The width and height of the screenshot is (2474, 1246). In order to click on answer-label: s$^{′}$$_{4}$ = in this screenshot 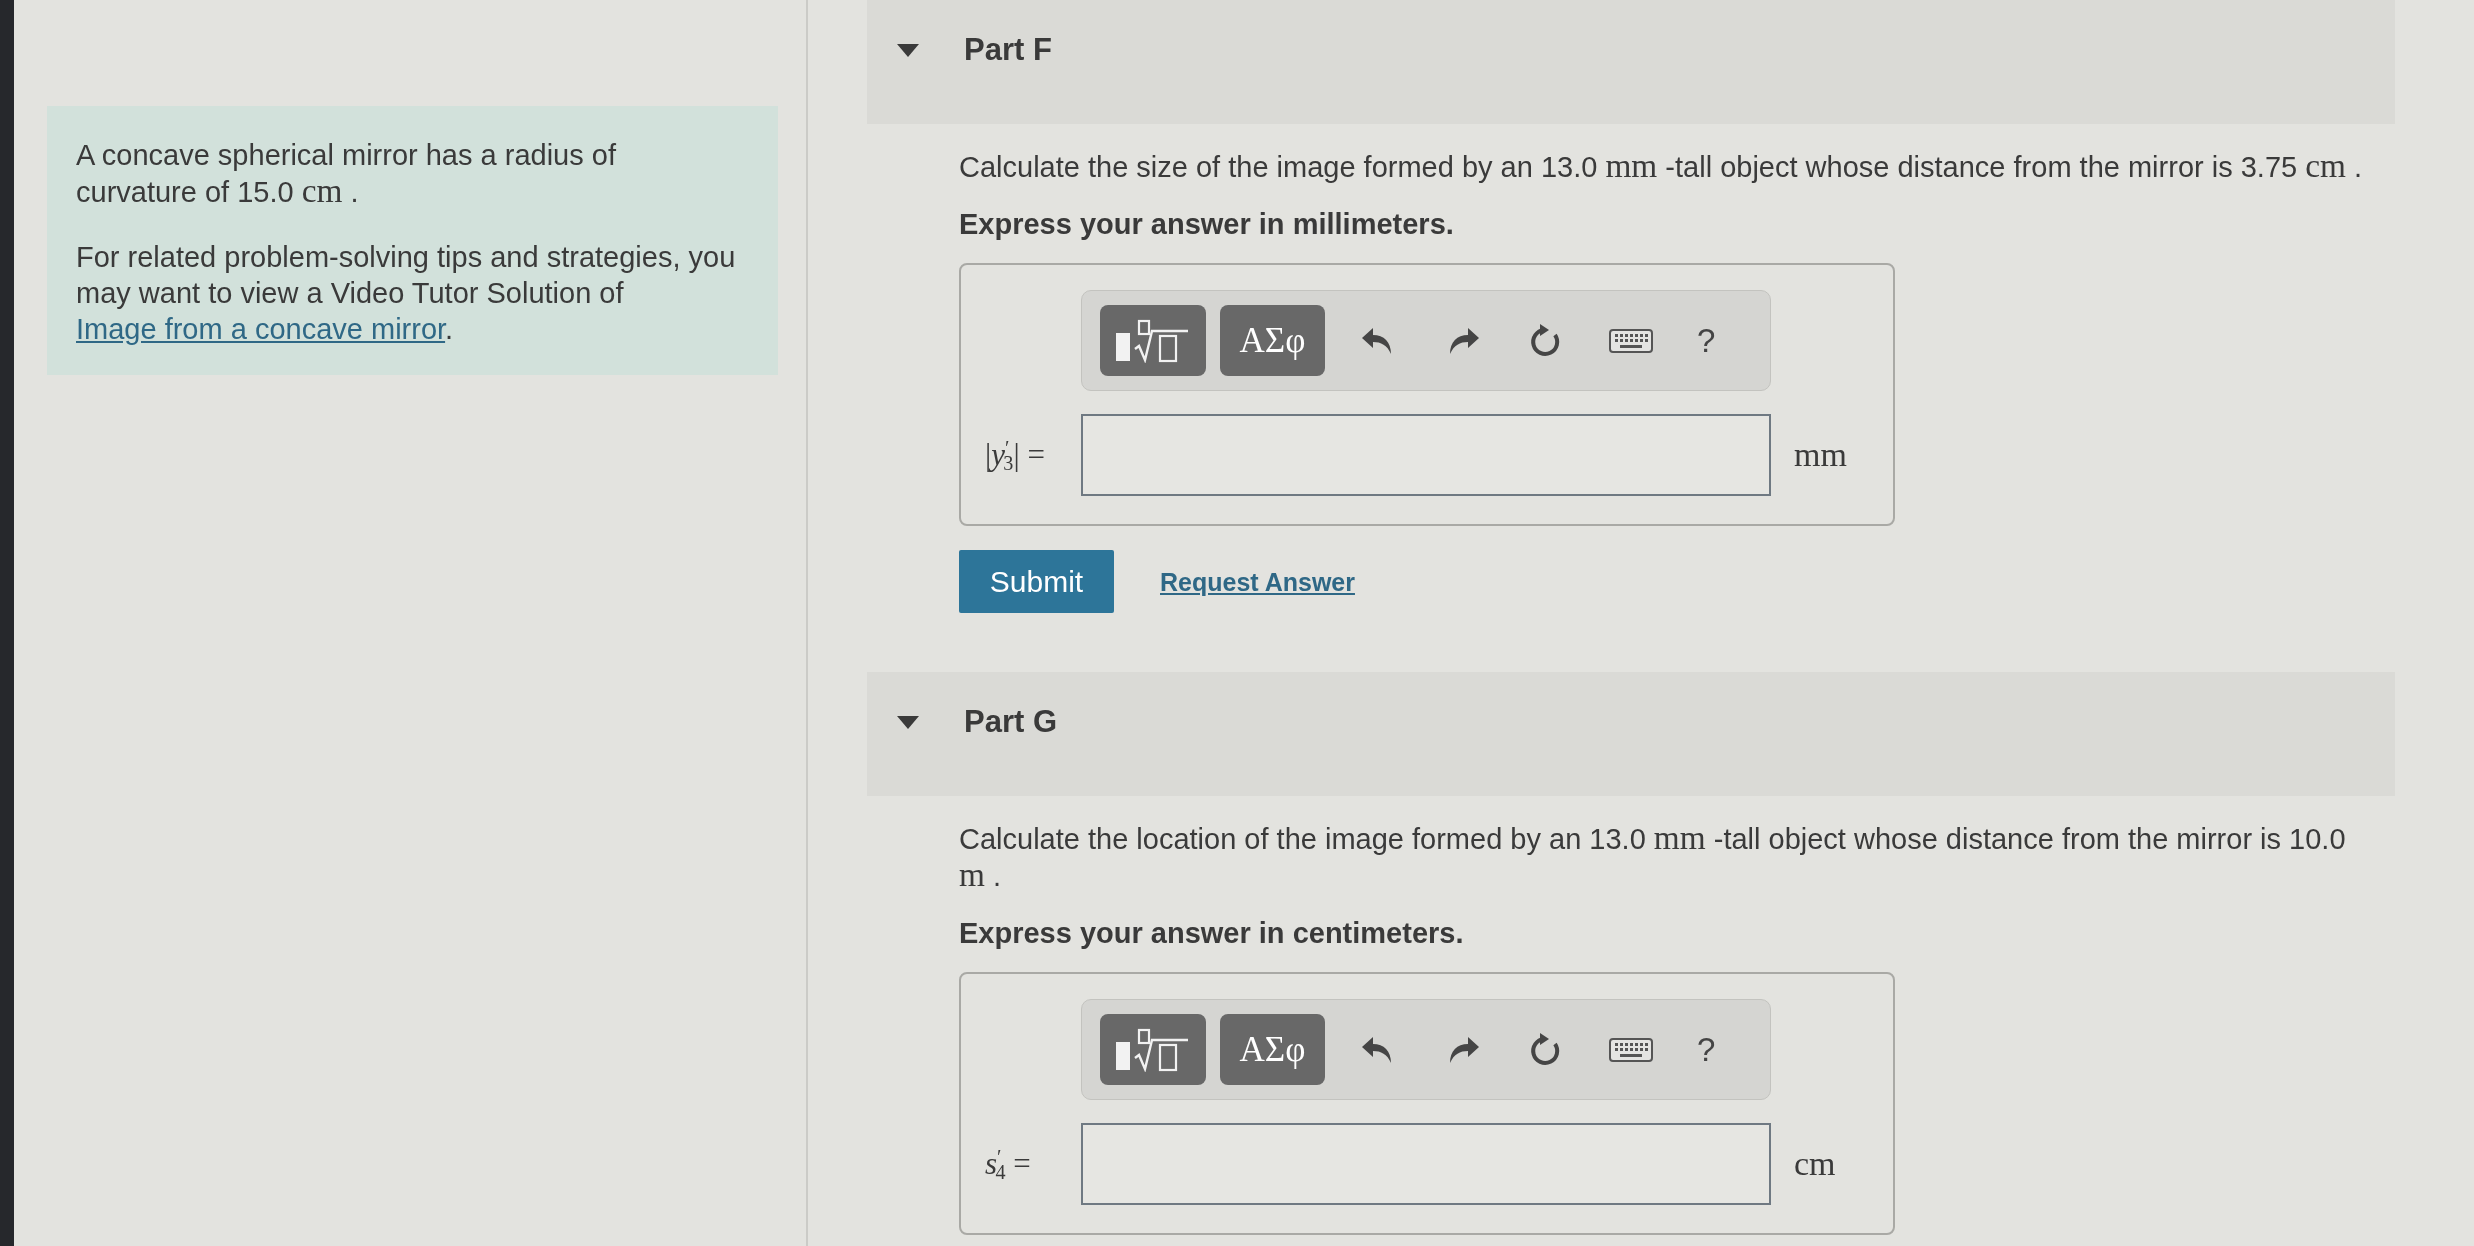, I will do `click(1008, 1164)`.